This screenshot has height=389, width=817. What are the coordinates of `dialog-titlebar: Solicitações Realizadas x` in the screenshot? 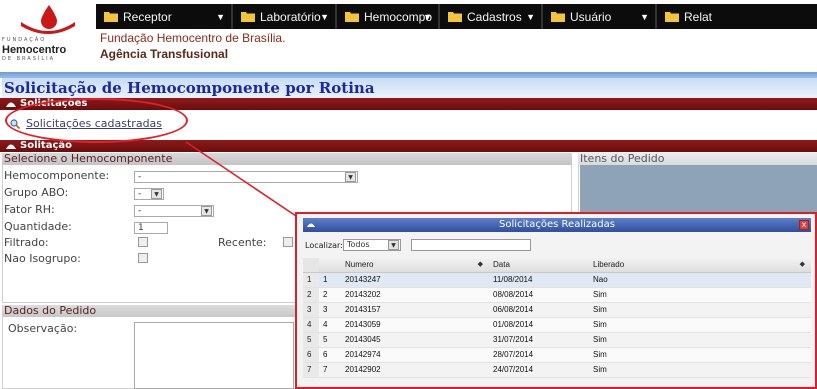 It's located at (557, 225).